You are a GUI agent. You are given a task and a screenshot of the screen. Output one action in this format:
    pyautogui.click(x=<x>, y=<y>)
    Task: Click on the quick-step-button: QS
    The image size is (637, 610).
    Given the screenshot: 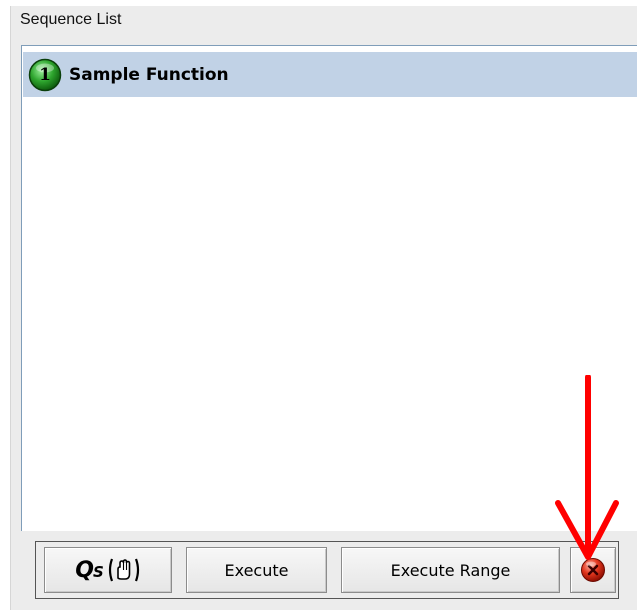 What is the action you would take?
    pyautogui.click(x=108, y=570)
    